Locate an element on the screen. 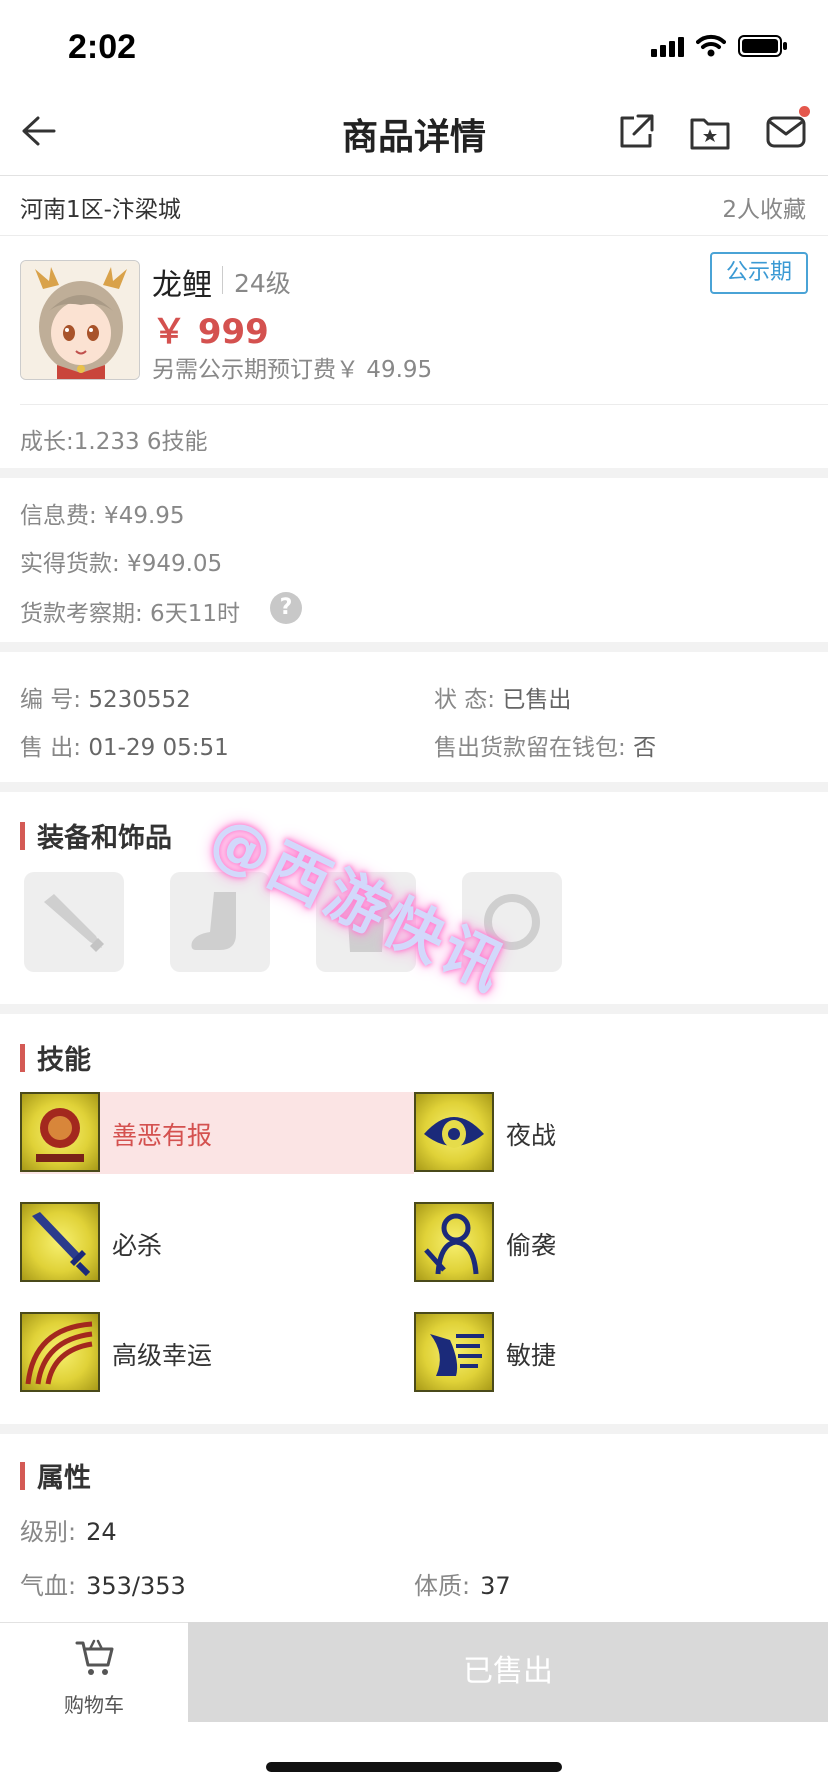 The image size is (828, 1792). wifi-icon is located at coordinates (711, 45).